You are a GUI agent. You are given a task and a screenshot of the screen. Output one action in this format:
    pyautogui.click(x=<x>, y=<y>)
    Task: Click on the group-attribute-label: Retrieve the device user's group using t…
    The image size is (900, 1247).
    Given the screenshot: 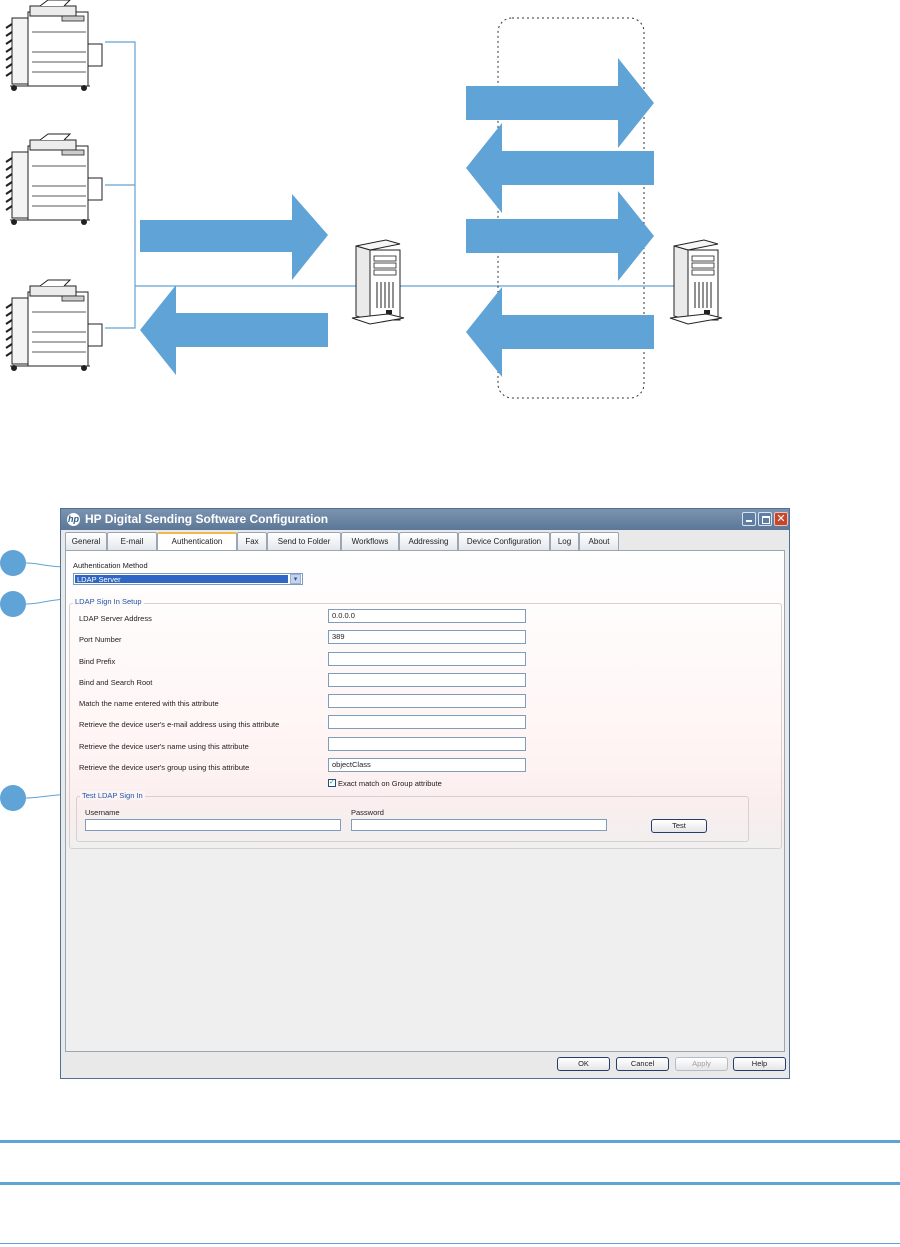 What is the action you would take?
    pyautogui.click(x=164, y=767)
    